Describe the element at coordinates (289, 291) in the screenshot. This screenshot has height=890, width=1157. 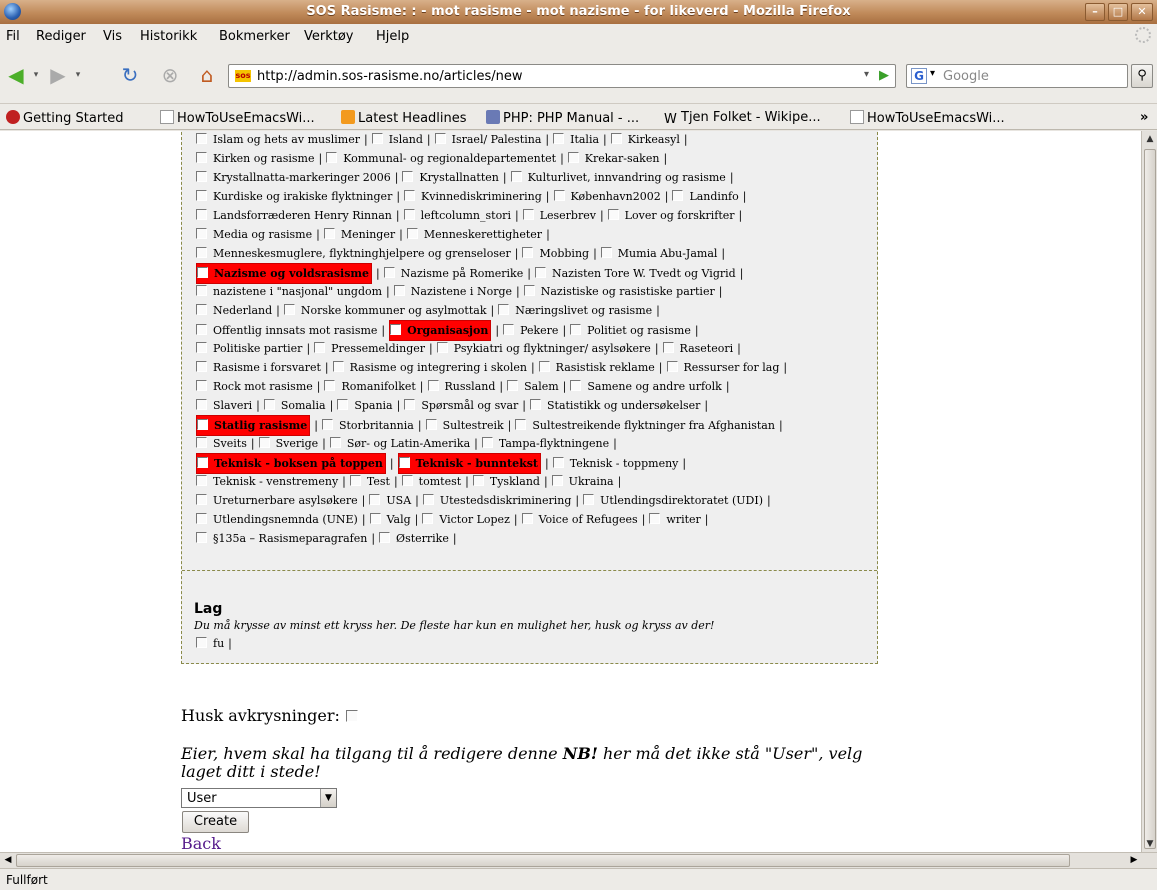
I see `category-option: nazistene i "nasjonal" ungdom` at that location.